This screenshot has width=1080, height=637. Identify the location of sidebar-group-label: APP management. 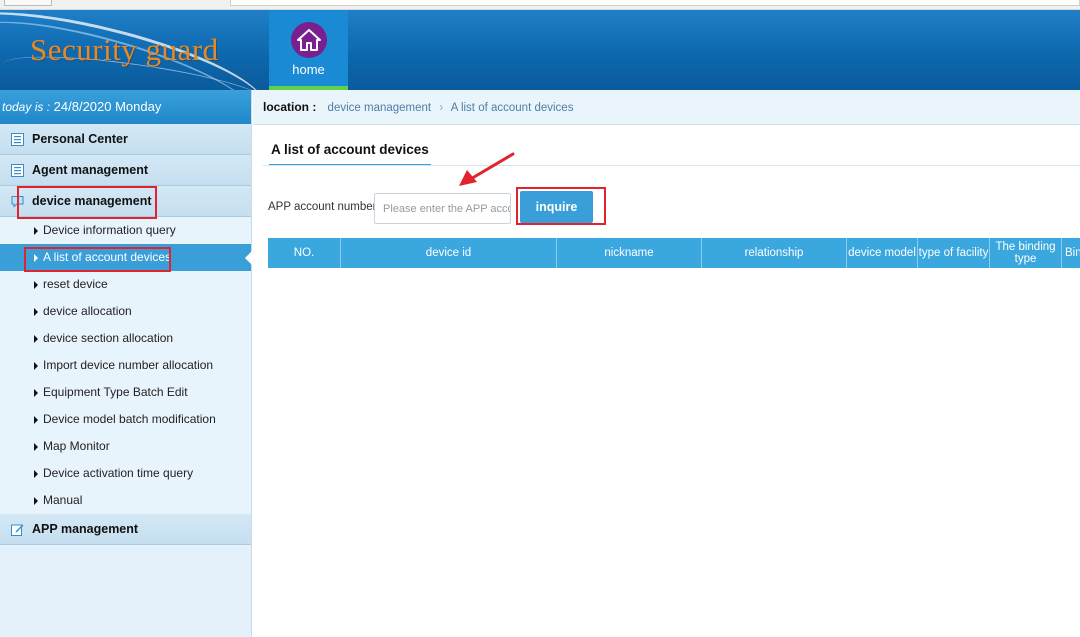
(85, 529).